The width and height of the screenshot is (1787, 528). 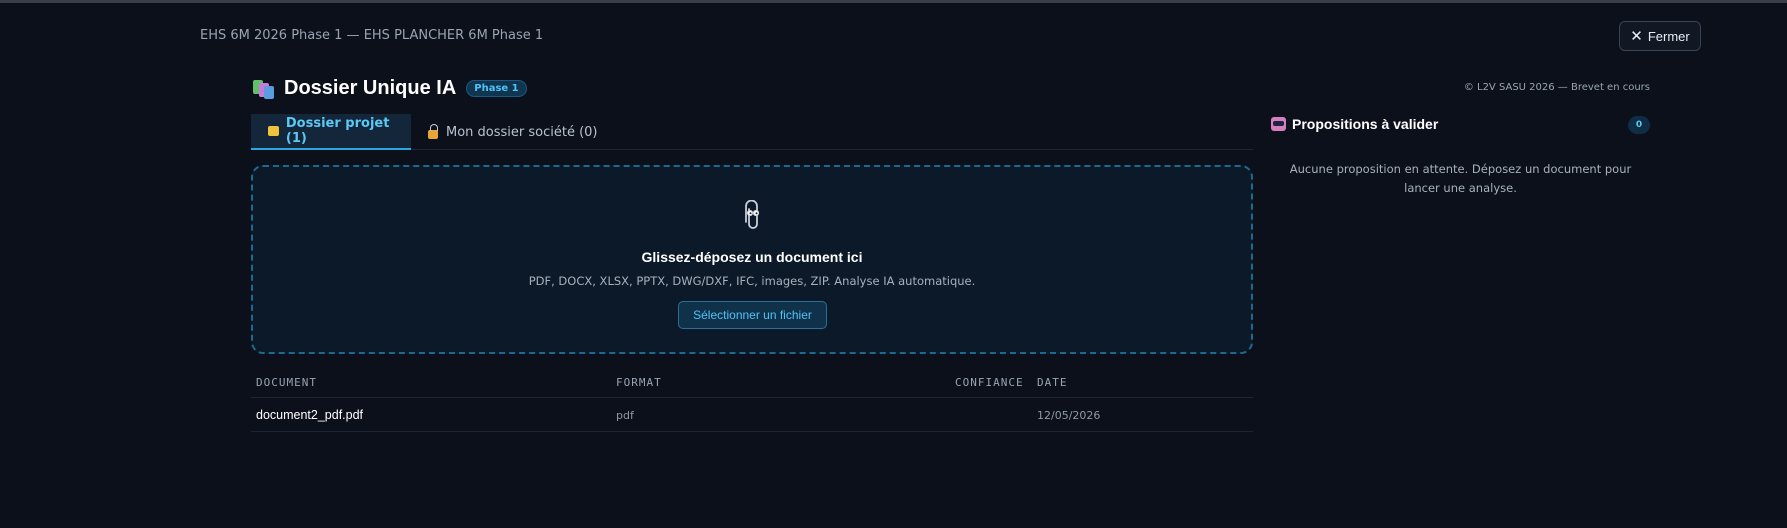 I want to click on column-header-format: FORMAT, so click(x=639, y=382).